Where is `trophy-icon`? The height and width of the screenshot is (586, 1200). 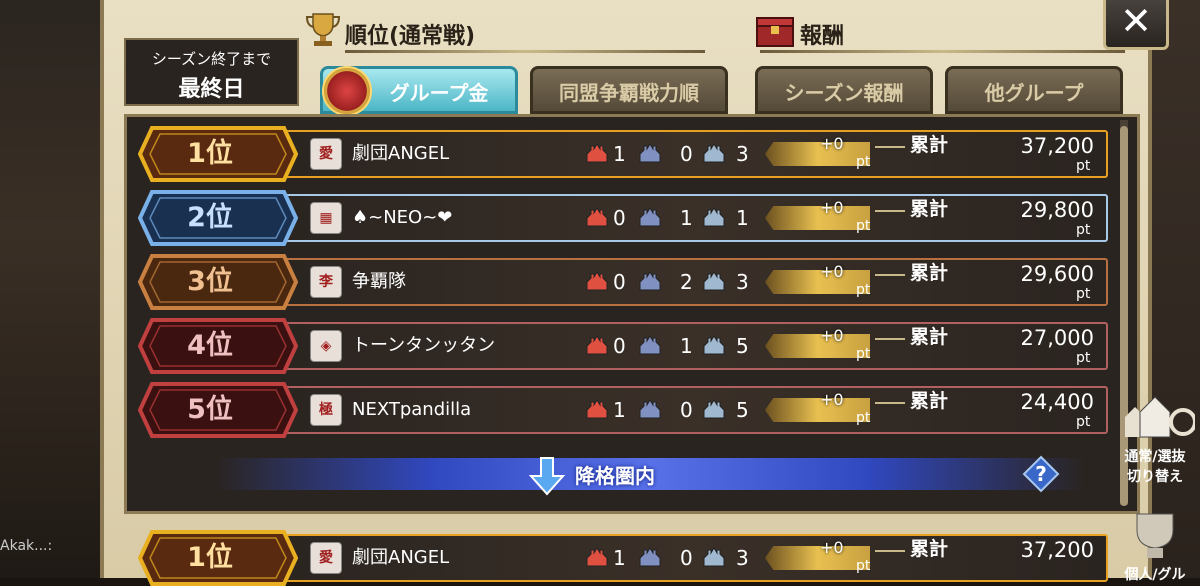 trophy-icon is located at coordinates (323, 29).